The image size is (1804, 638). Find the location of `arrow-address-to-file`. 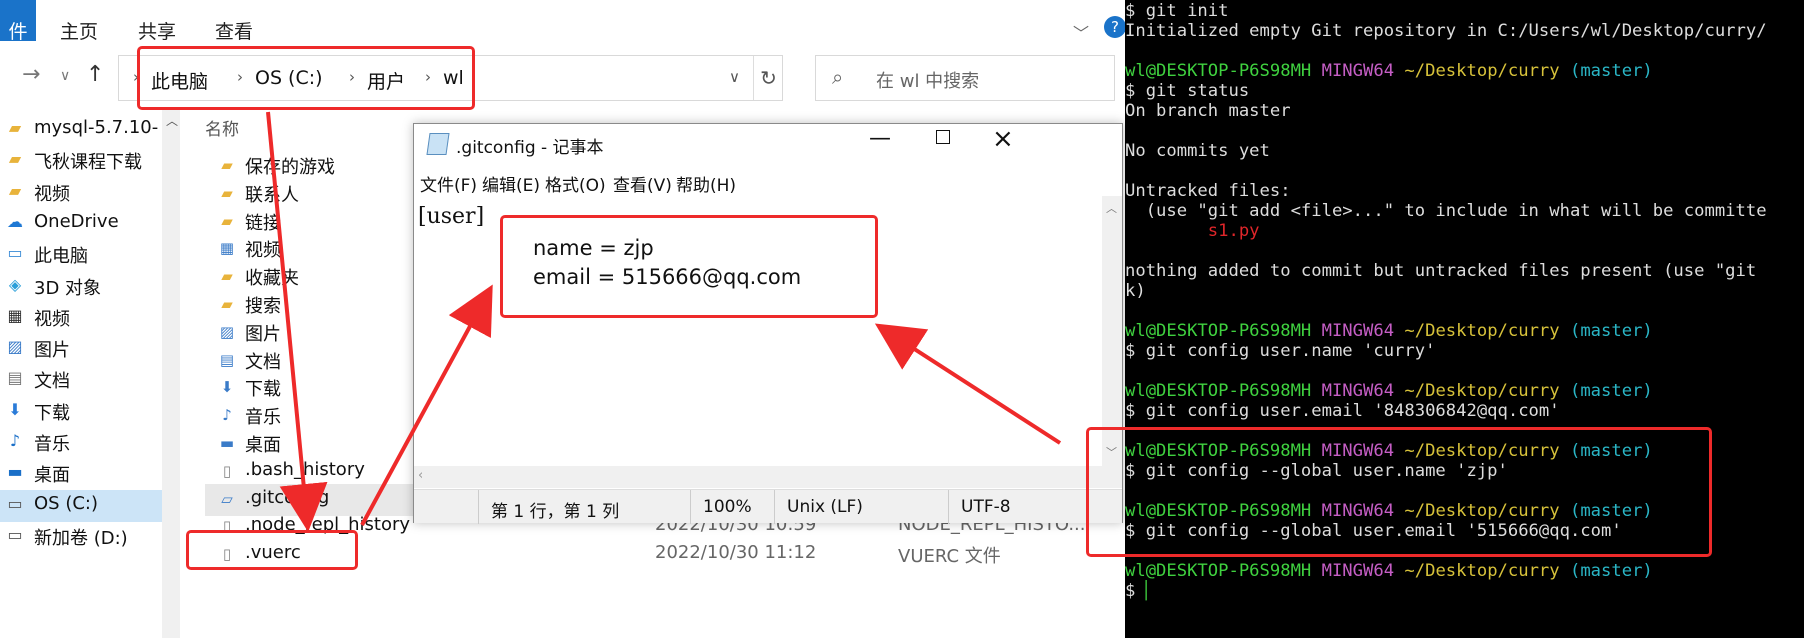

arrow-address-to-file is located at coordinates (297, 321).